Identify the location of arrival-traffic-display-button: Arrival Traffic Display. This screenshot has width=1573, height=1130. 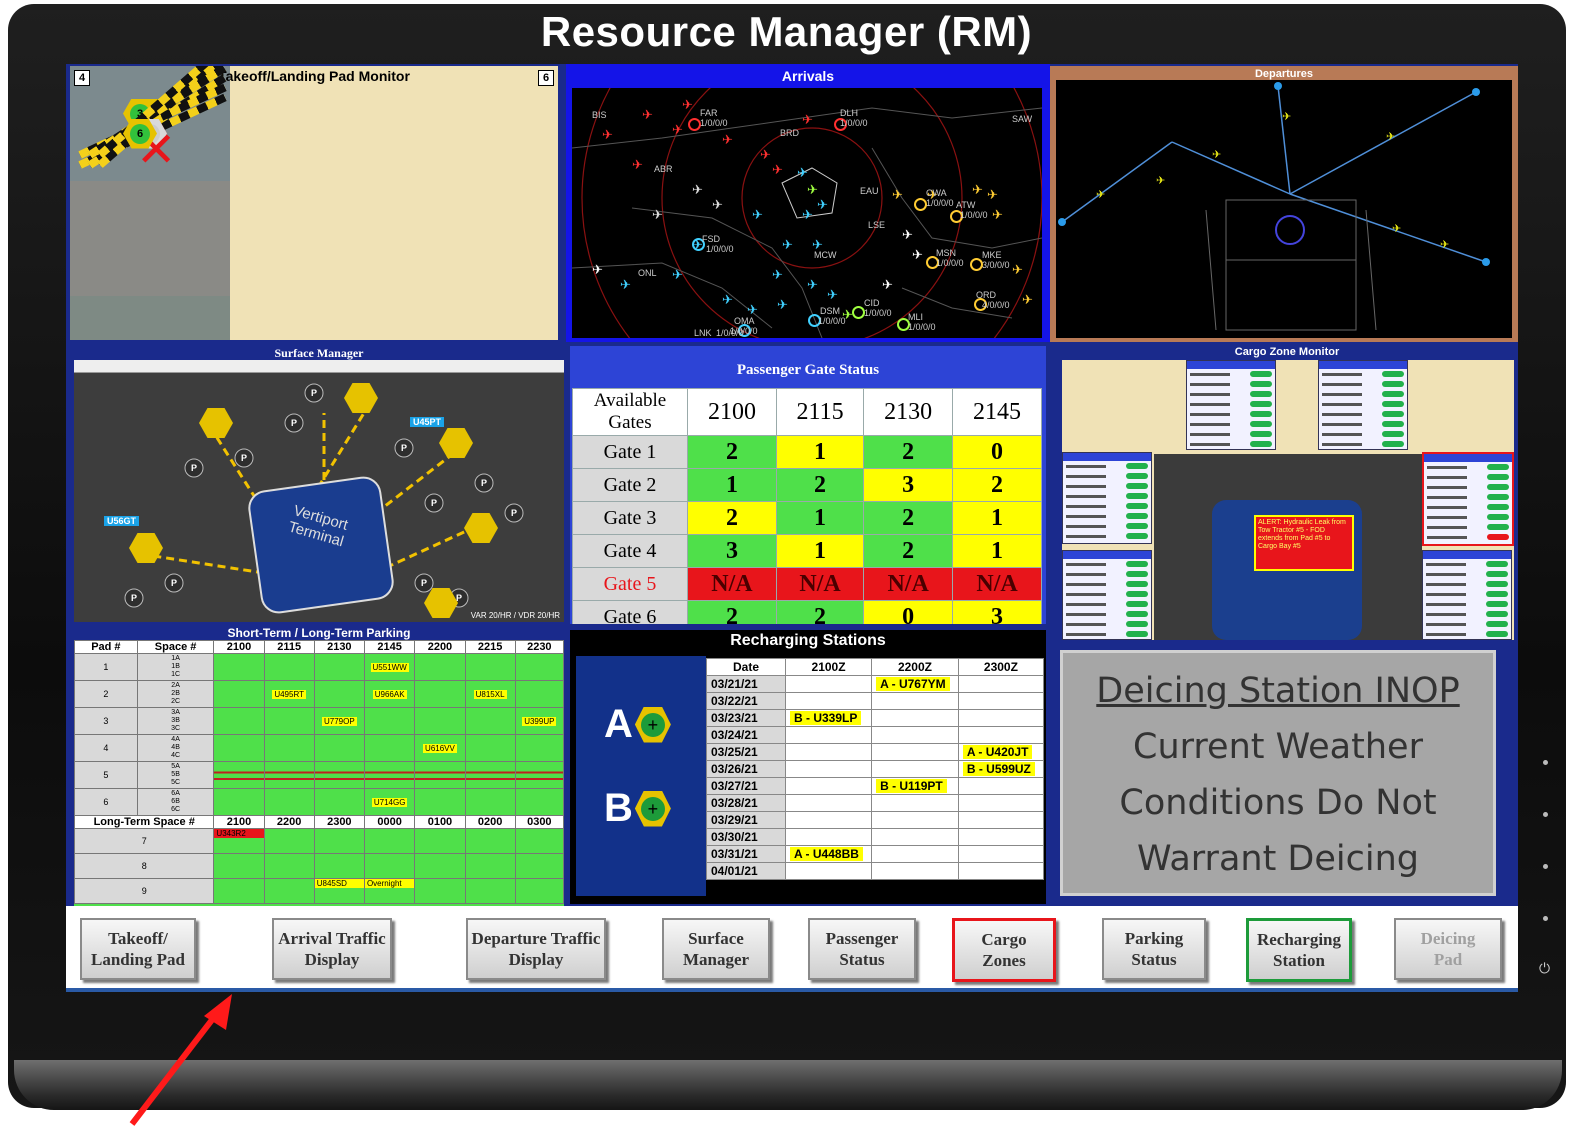
(332, 949).